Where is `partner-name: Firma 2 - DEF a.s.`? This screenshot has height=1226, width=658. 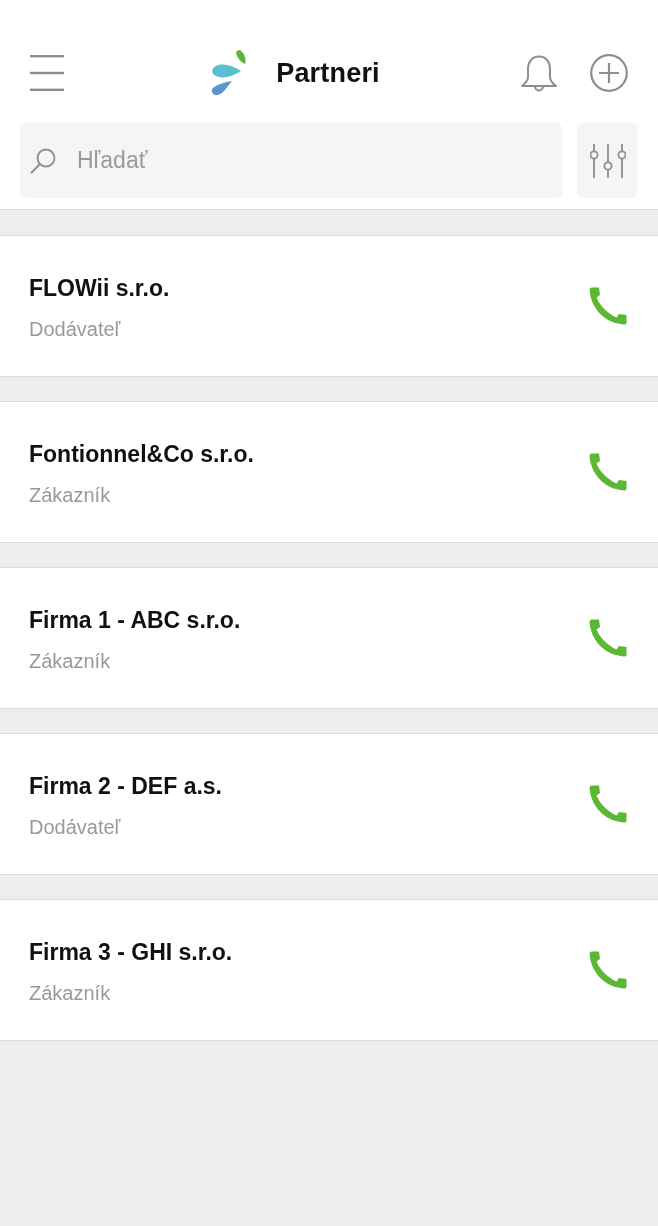 partner-name: Firma 2 - DEF a.s. is located at coordinates (125, 786).